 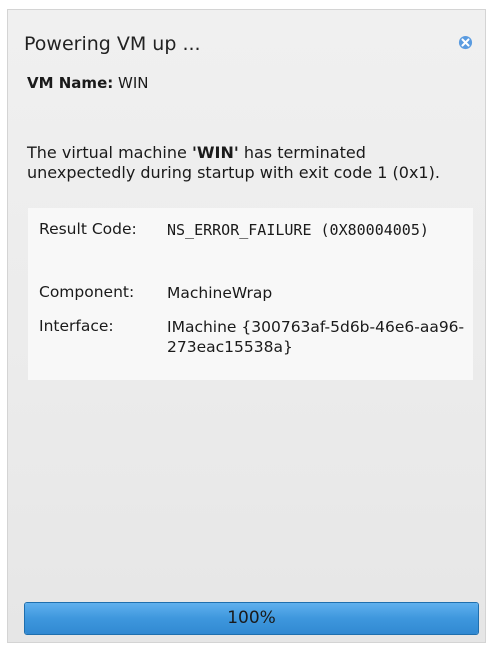 I want to click on component-label: Component:, so click(x=87, y=292).